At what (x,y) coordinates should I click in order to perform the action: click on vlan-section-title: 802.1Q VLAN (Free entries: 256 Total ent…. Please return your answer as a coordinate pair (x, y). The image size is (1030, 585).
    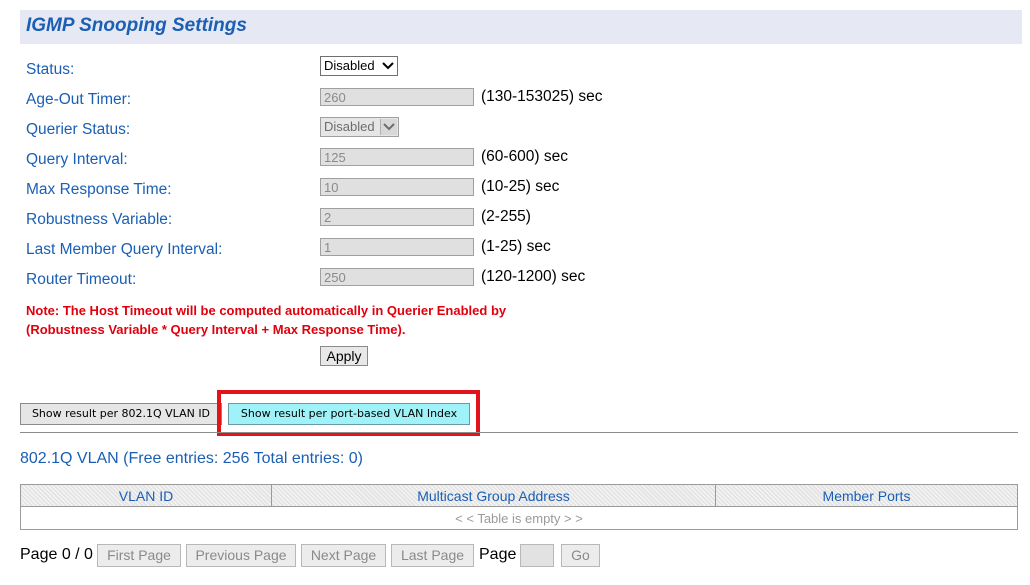
    Looking at the image, I should click on (191, 458).